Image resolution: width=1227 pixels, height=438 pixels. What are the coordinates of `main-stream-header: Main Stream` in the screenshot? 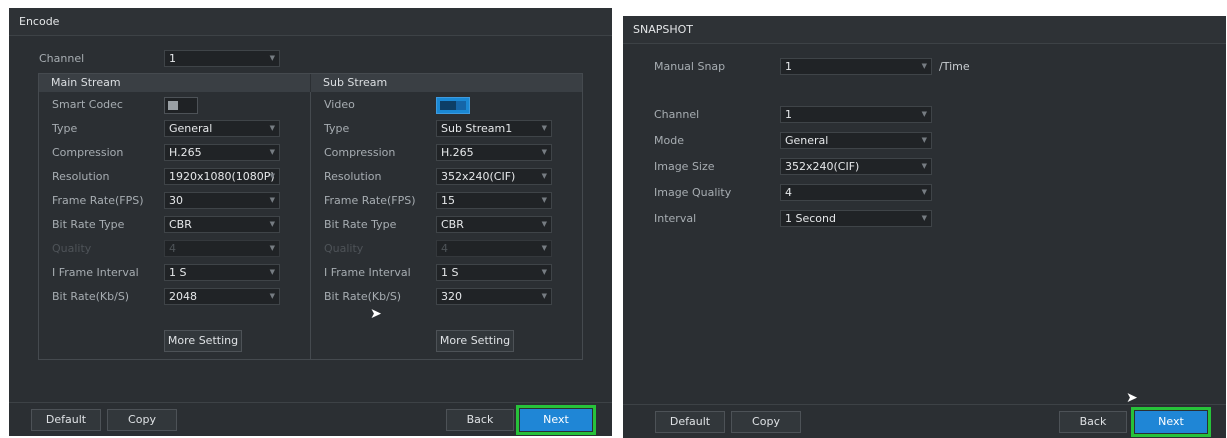 It's located at (174, 83).